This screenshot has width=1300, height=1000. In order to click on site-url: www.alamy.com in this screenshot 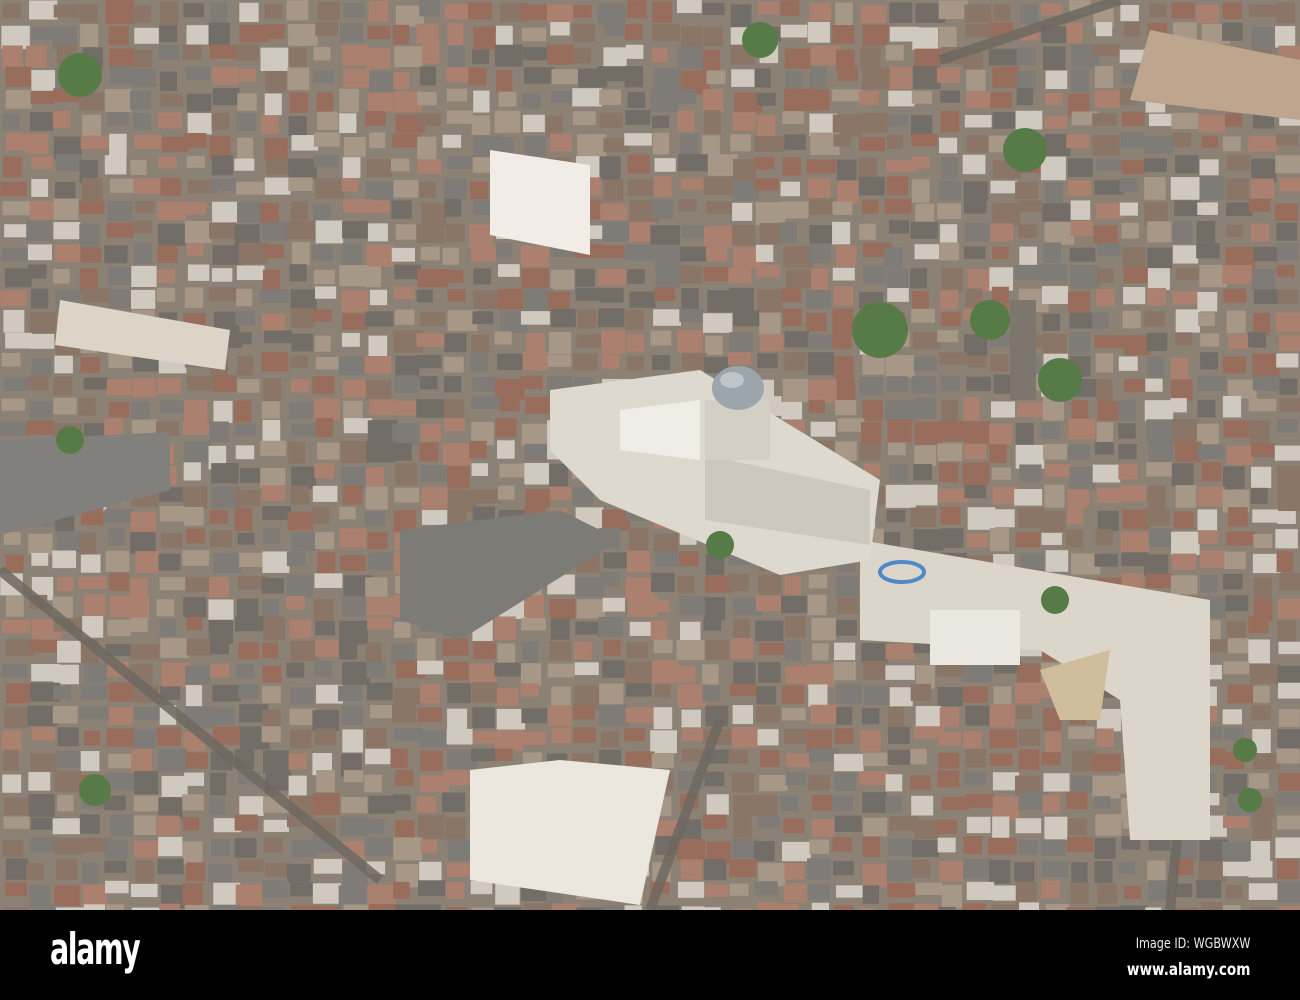, I will do `click(1188, 970)`.